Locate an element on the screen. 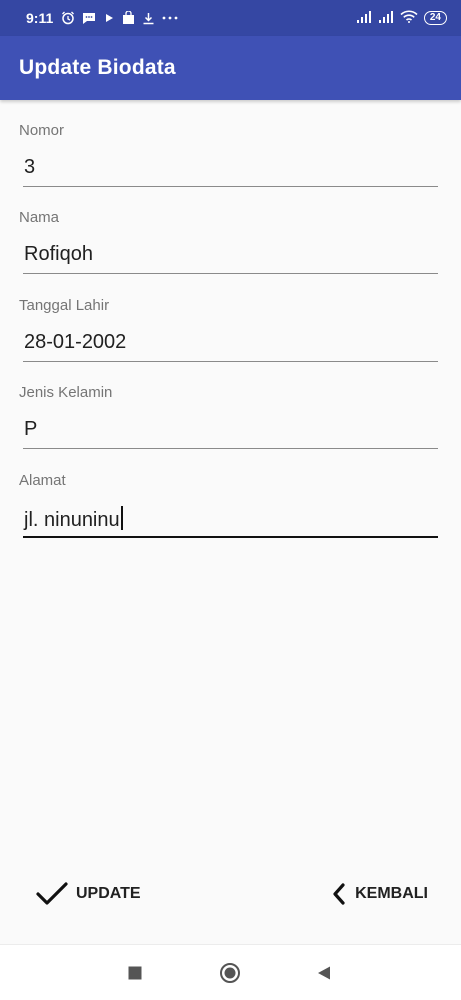 This screenshot has height=1000, width=461. update-label: UPDATE is located at coordinates (108, 893).